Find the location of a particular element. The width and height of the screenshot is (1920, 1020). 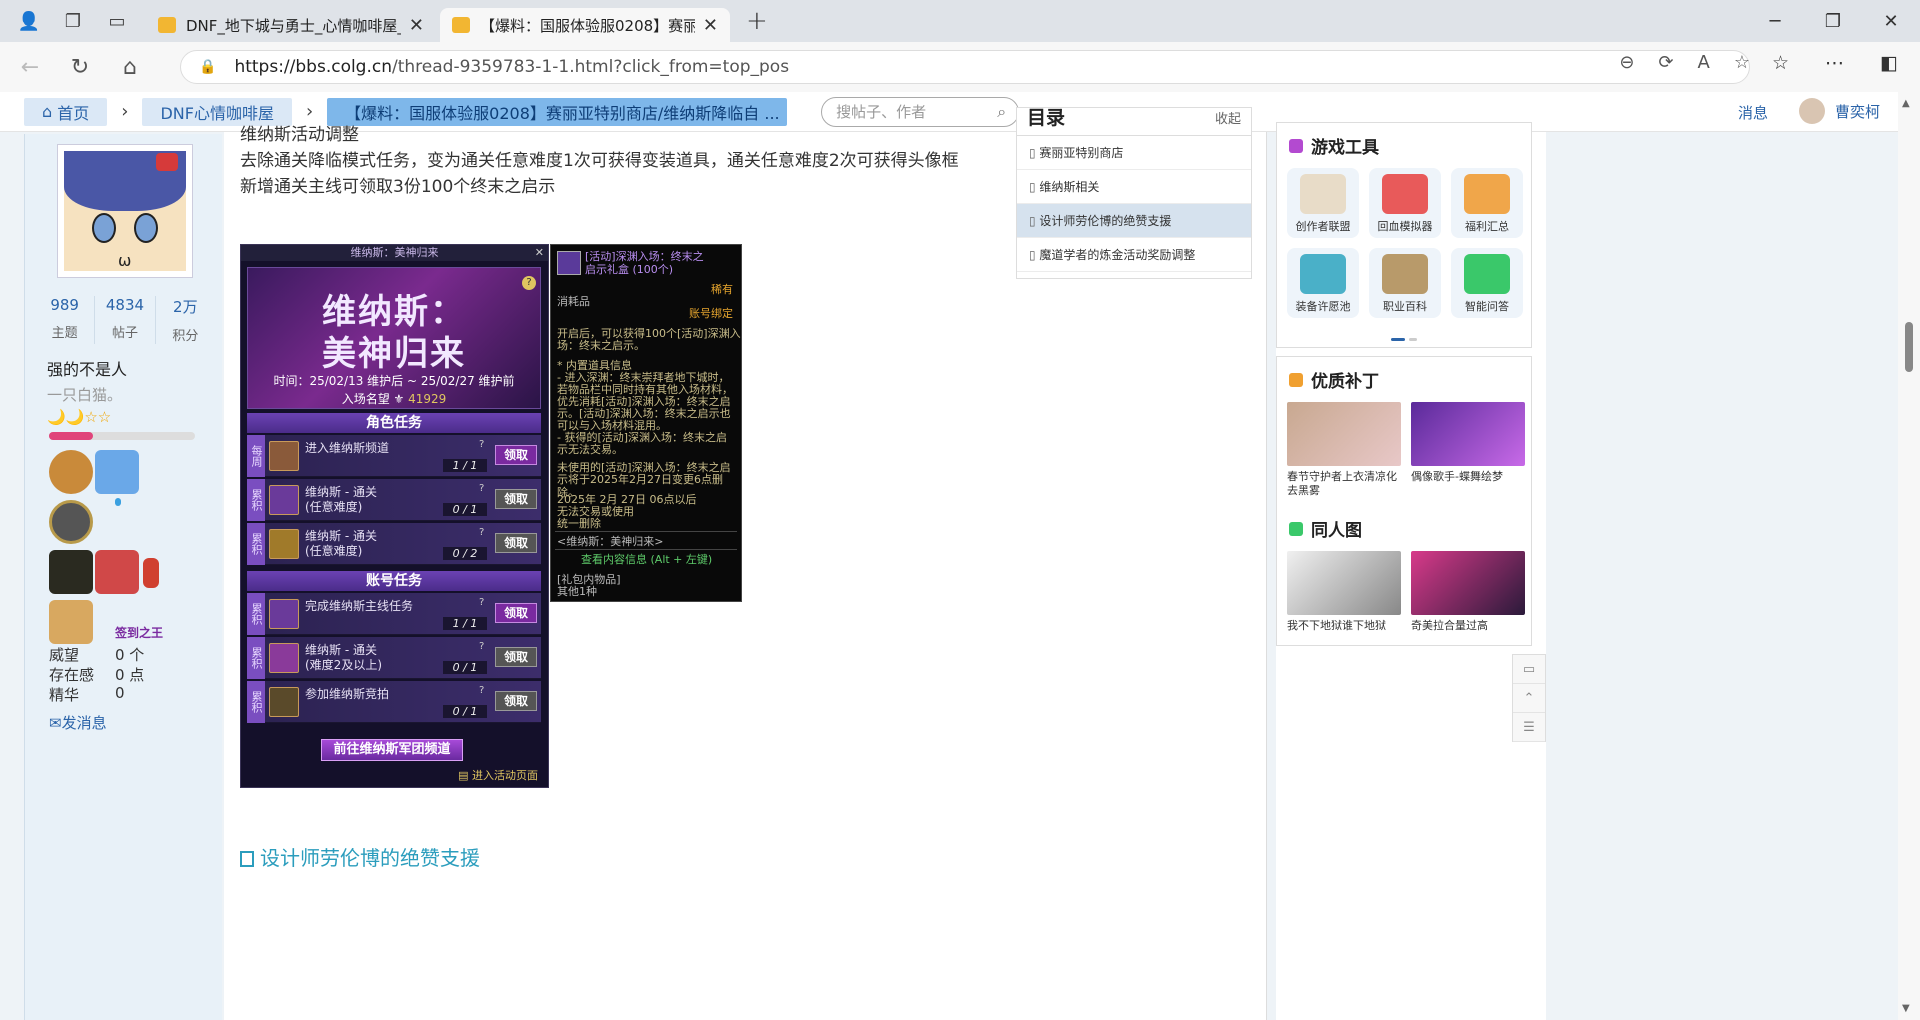

more-icon: ⋯ is located at coordinates (1834, 63).